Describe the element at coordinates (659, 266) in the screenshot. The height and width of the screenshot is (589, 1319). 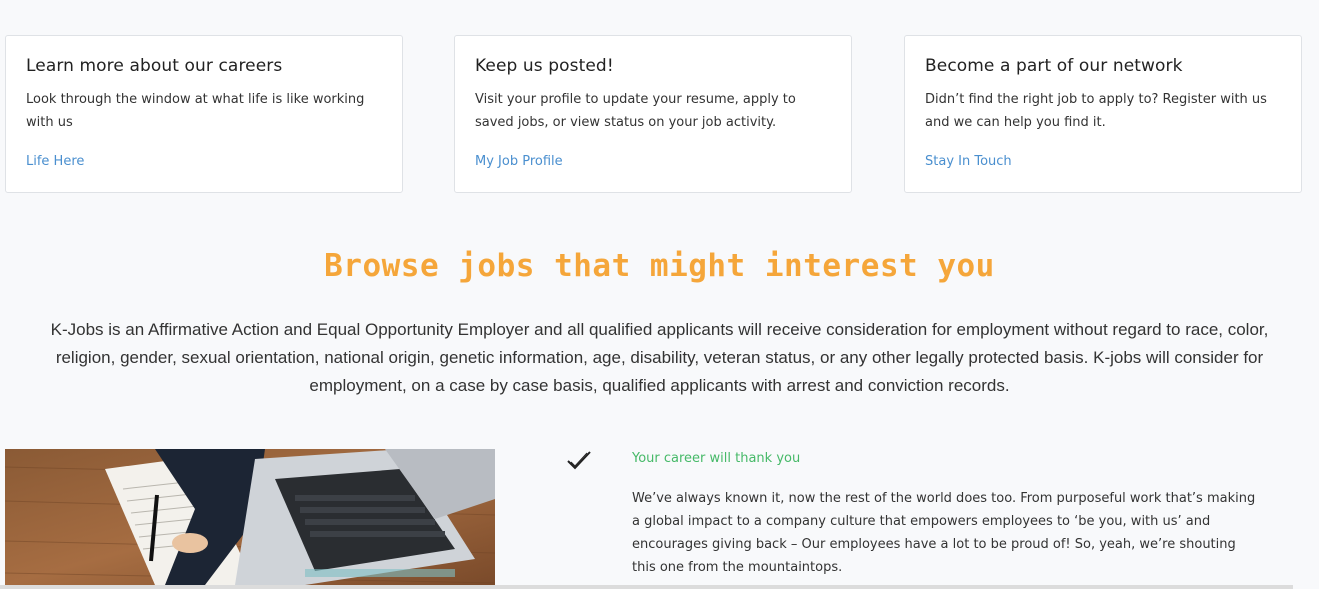
I see `browse-jobs-heading: Browse jobs that might interest you` at that location.